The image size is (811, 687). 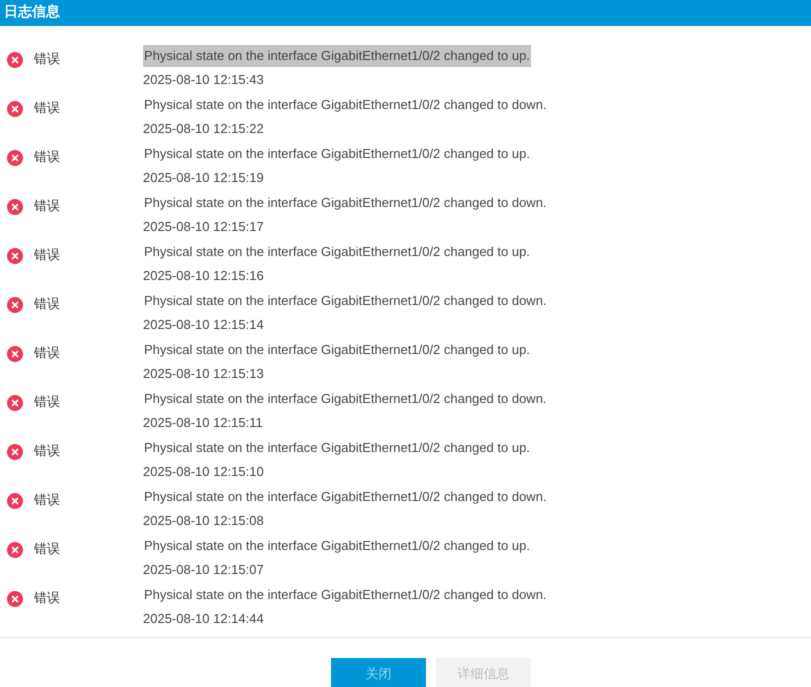 I want to click on log-time: 2025-08-10 12:15:11, so click(x=203, y=423).